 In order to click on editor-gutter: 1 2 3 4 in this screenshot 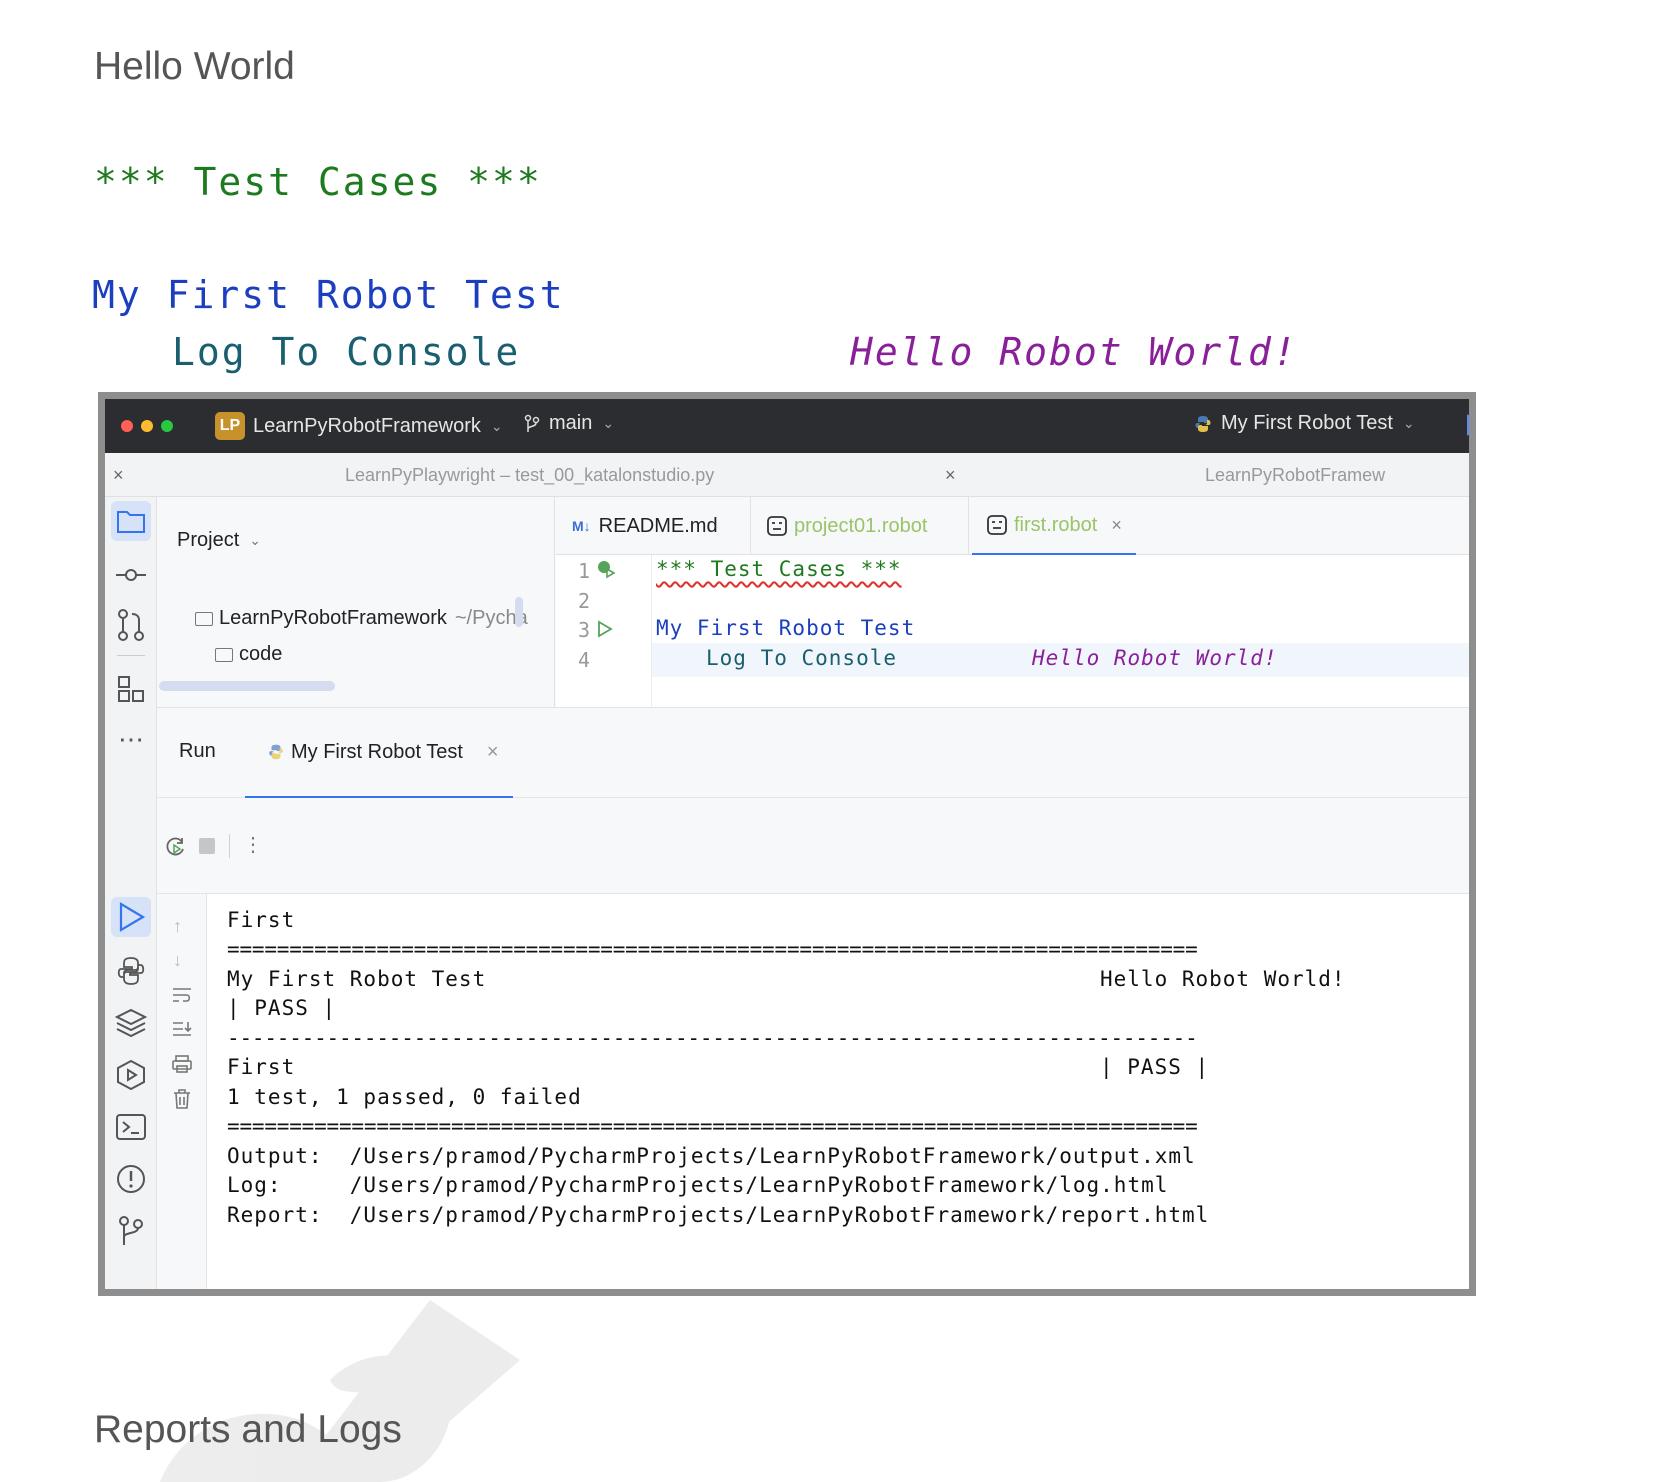, I will do `click(604, 631)`.